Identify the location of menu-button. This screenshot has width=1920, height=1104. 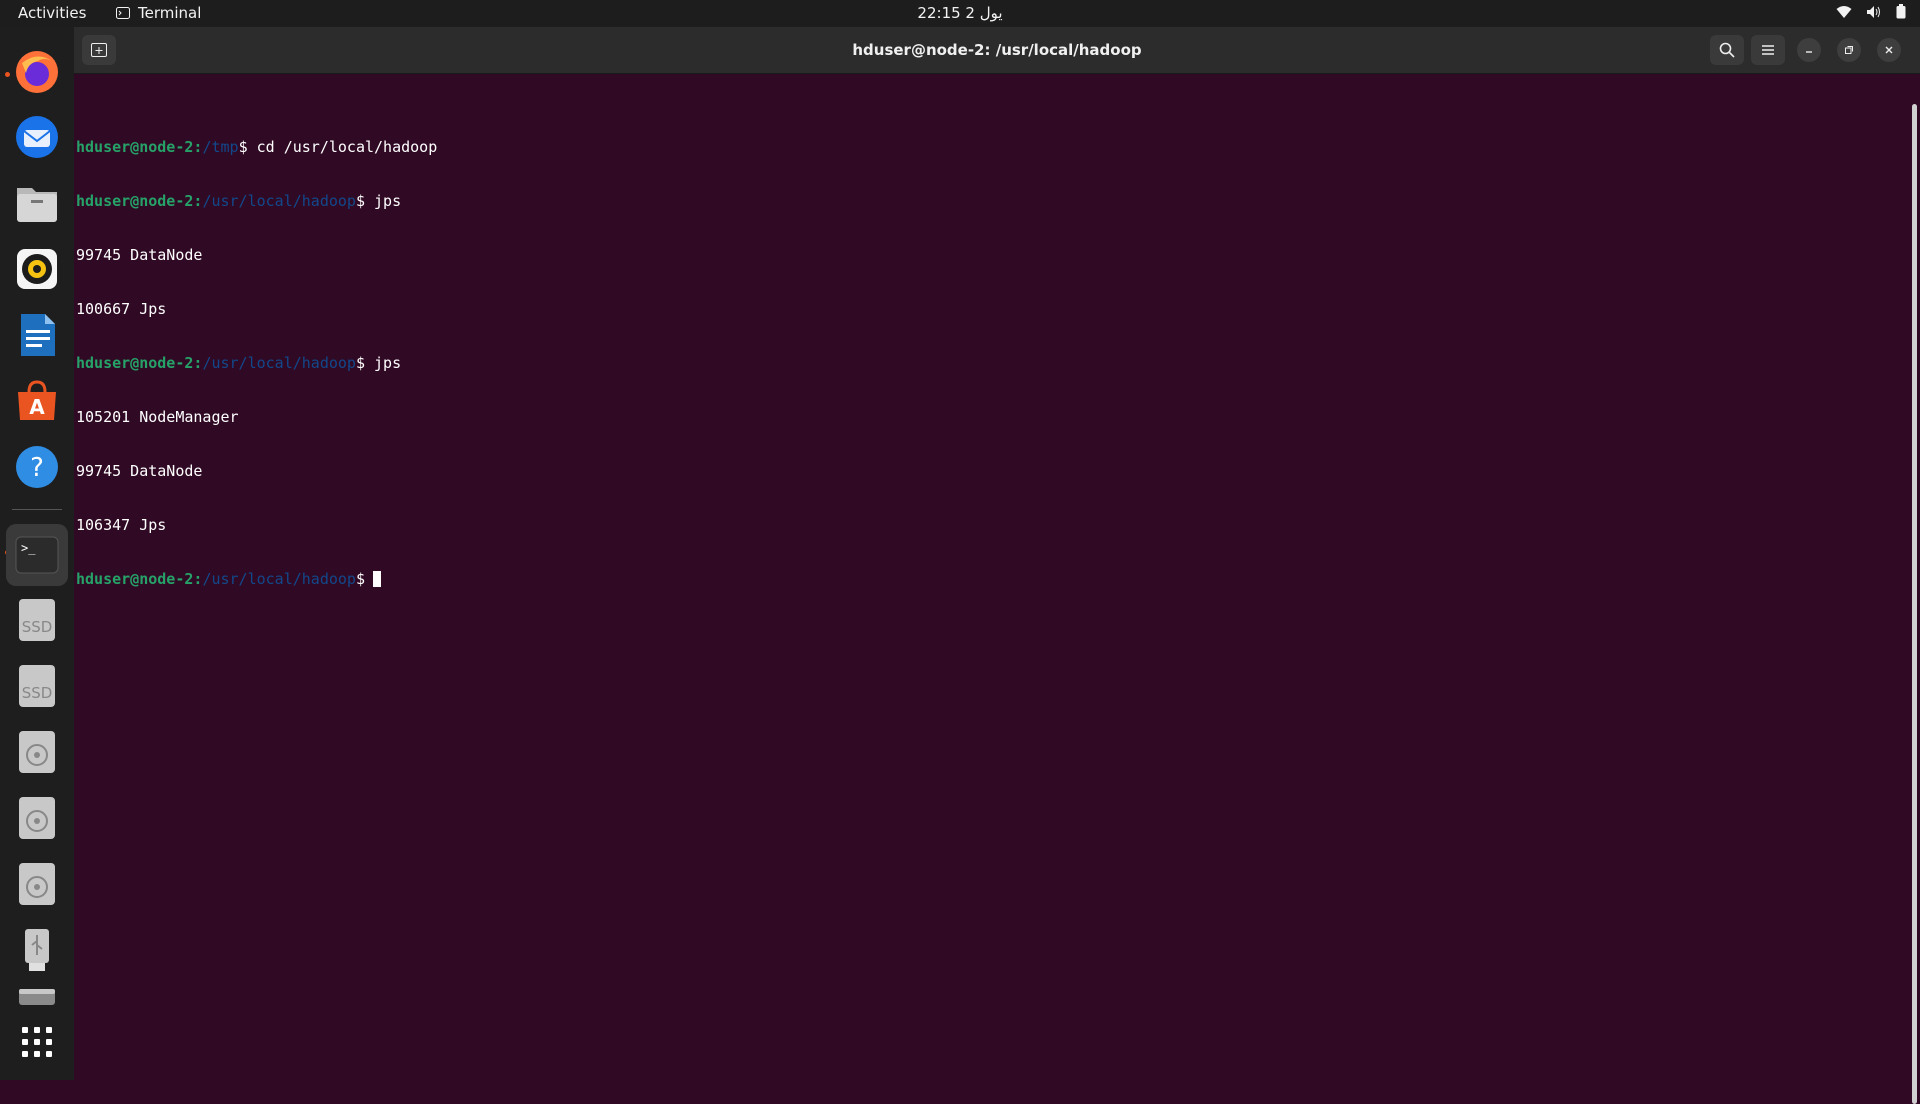
(1768, 50).